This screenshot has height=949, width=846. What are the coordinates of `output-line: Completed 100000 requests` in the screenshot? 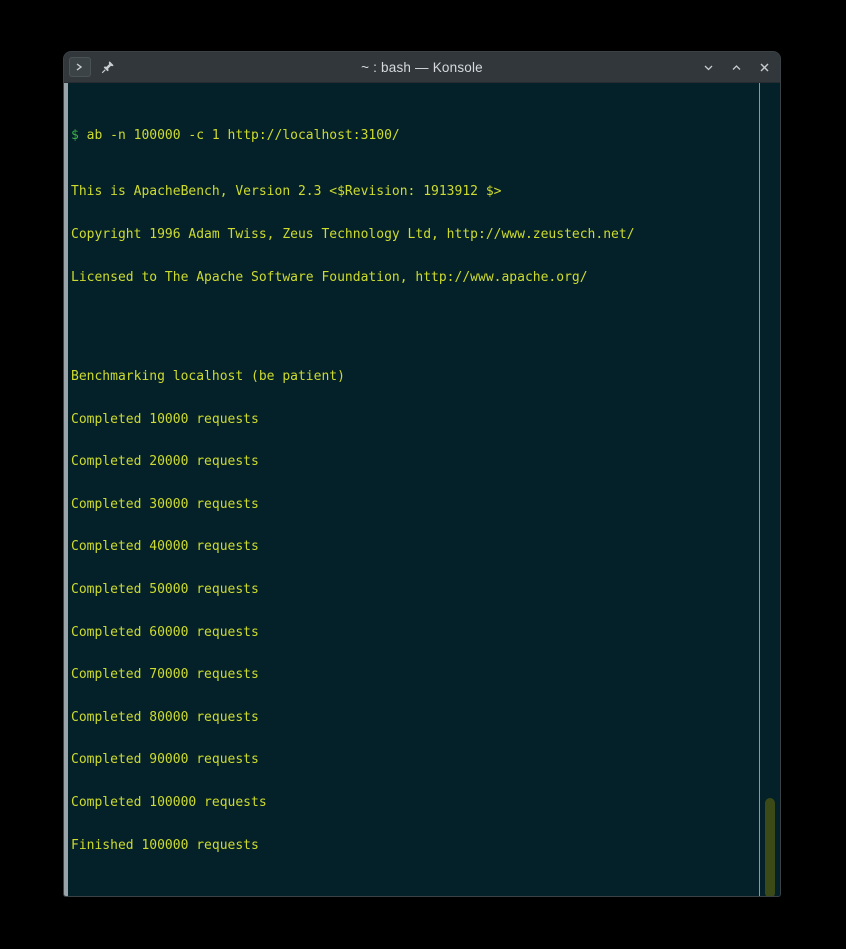 It's located at (169, 802).